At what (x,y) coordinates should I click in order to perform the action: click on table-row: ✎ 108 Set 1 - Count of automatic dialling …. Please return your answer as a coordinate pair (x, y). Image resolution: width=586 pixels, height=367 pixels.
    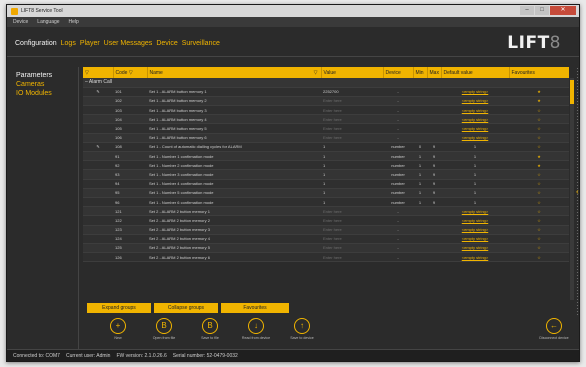
    Looking at the image, I should click on (326, 147).